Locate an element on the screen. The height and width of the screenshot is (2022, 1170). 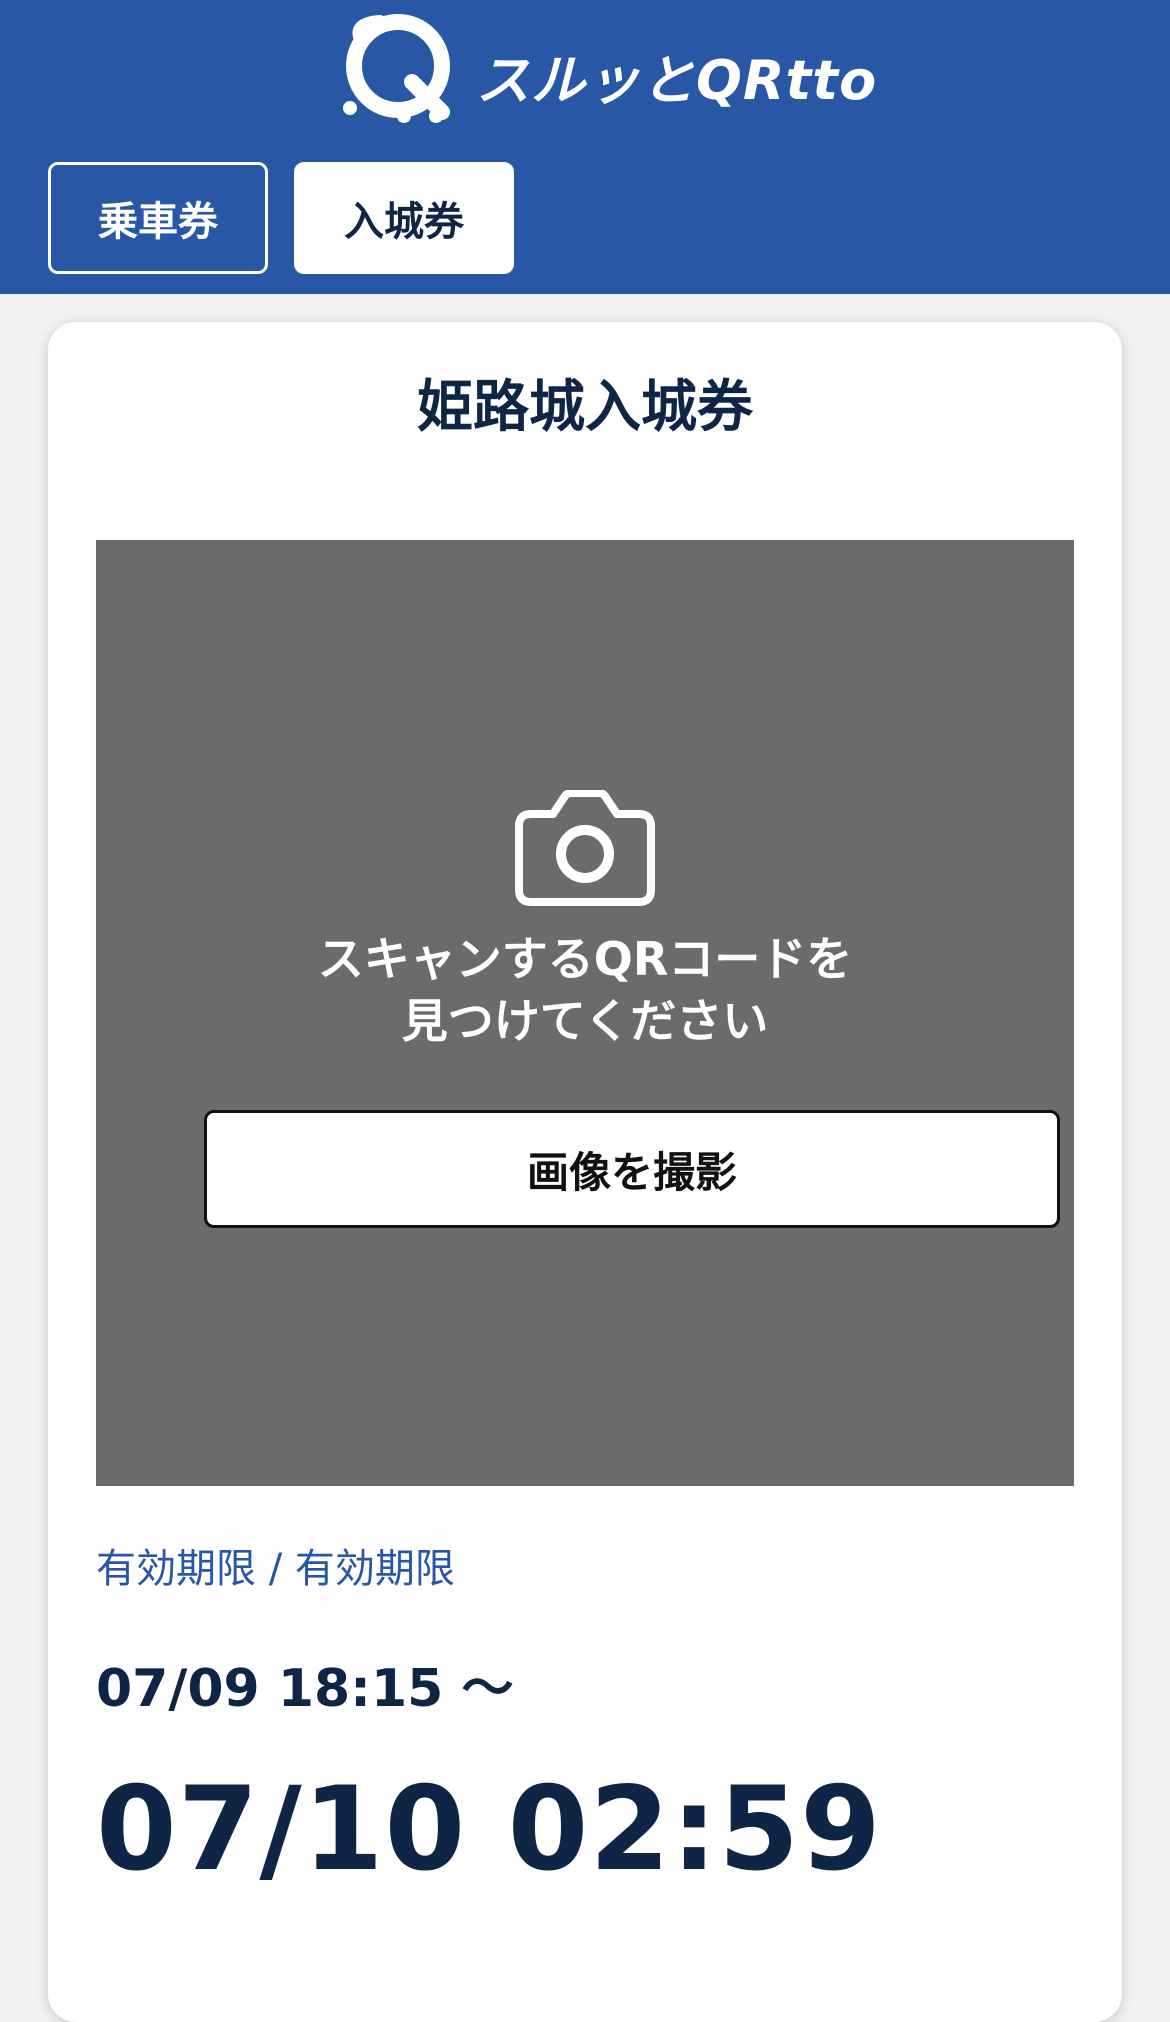
valid-from: 07/09 18:15 〜 is located at coordinates (305, 1689).